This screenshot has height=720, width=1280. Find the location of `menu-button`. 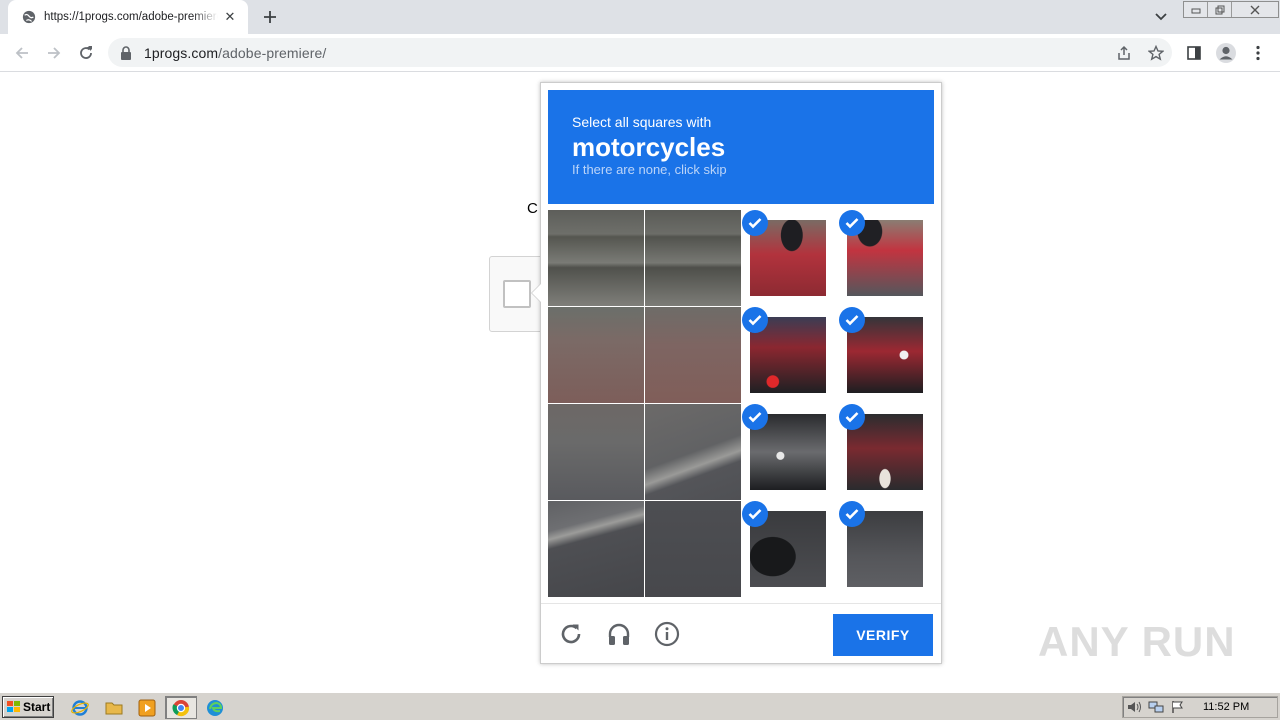

menu-button is located at coordinates (1258, 53).